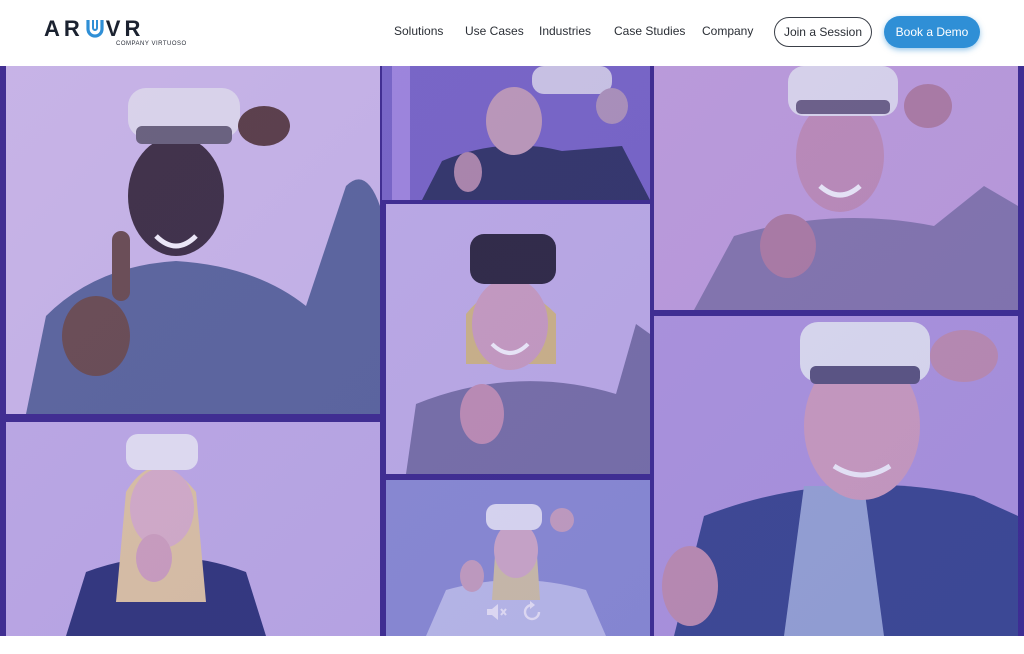 Image resolution: width=1024 pixels, height=654 pixels. What do you see at coordinates (418, 31) in the screenshot?
I see `nav-solutions: Solutions` at bounding box center [418, 31].